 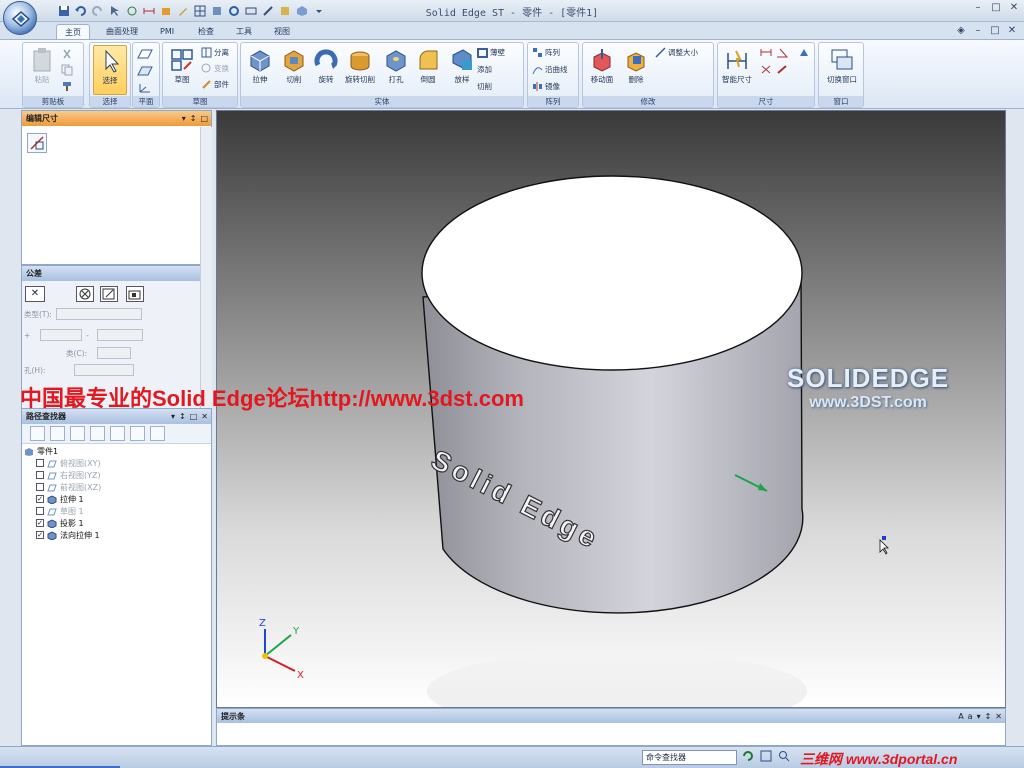 What do you see at coordinates (117, 433) in the screenshot?
I see `filter-icon` at bounding box center [117, 433].